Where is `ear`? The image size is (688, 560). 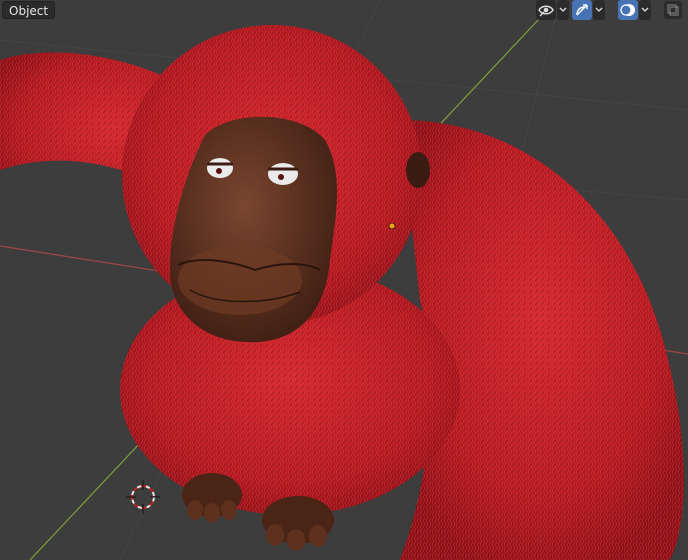 ear is located at coordinates (418, 170).